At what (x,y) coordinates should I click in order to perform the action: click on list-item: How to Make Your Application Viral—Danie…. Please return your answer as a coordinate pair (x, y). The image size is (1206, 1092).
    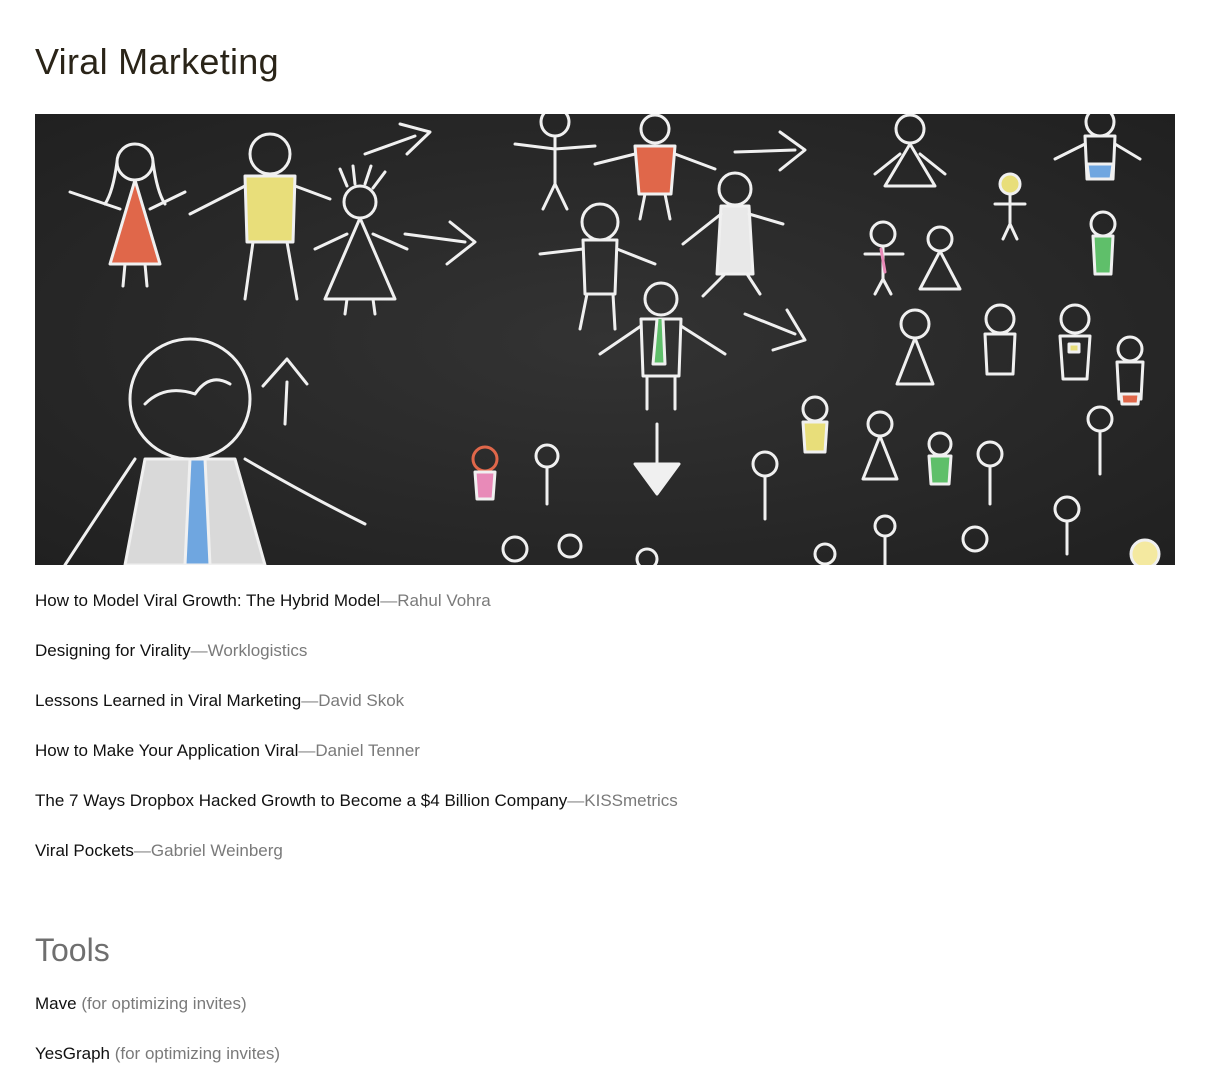
    Looking at the image, I should click on (605, 763).